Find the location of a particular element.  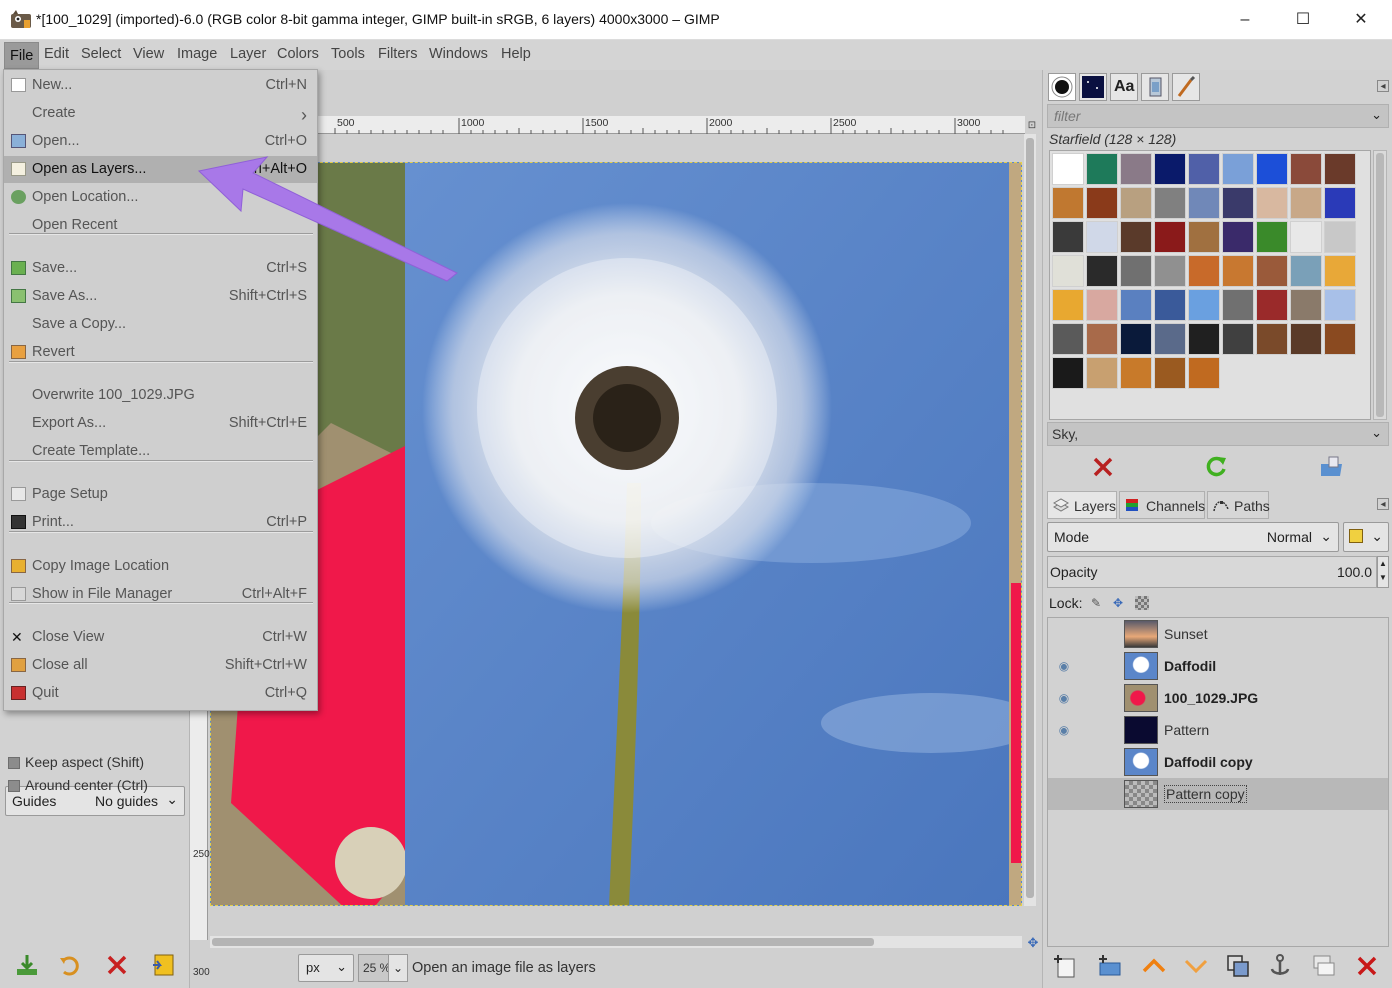

menu-filters: Filters is located at coordinates (397, 54).